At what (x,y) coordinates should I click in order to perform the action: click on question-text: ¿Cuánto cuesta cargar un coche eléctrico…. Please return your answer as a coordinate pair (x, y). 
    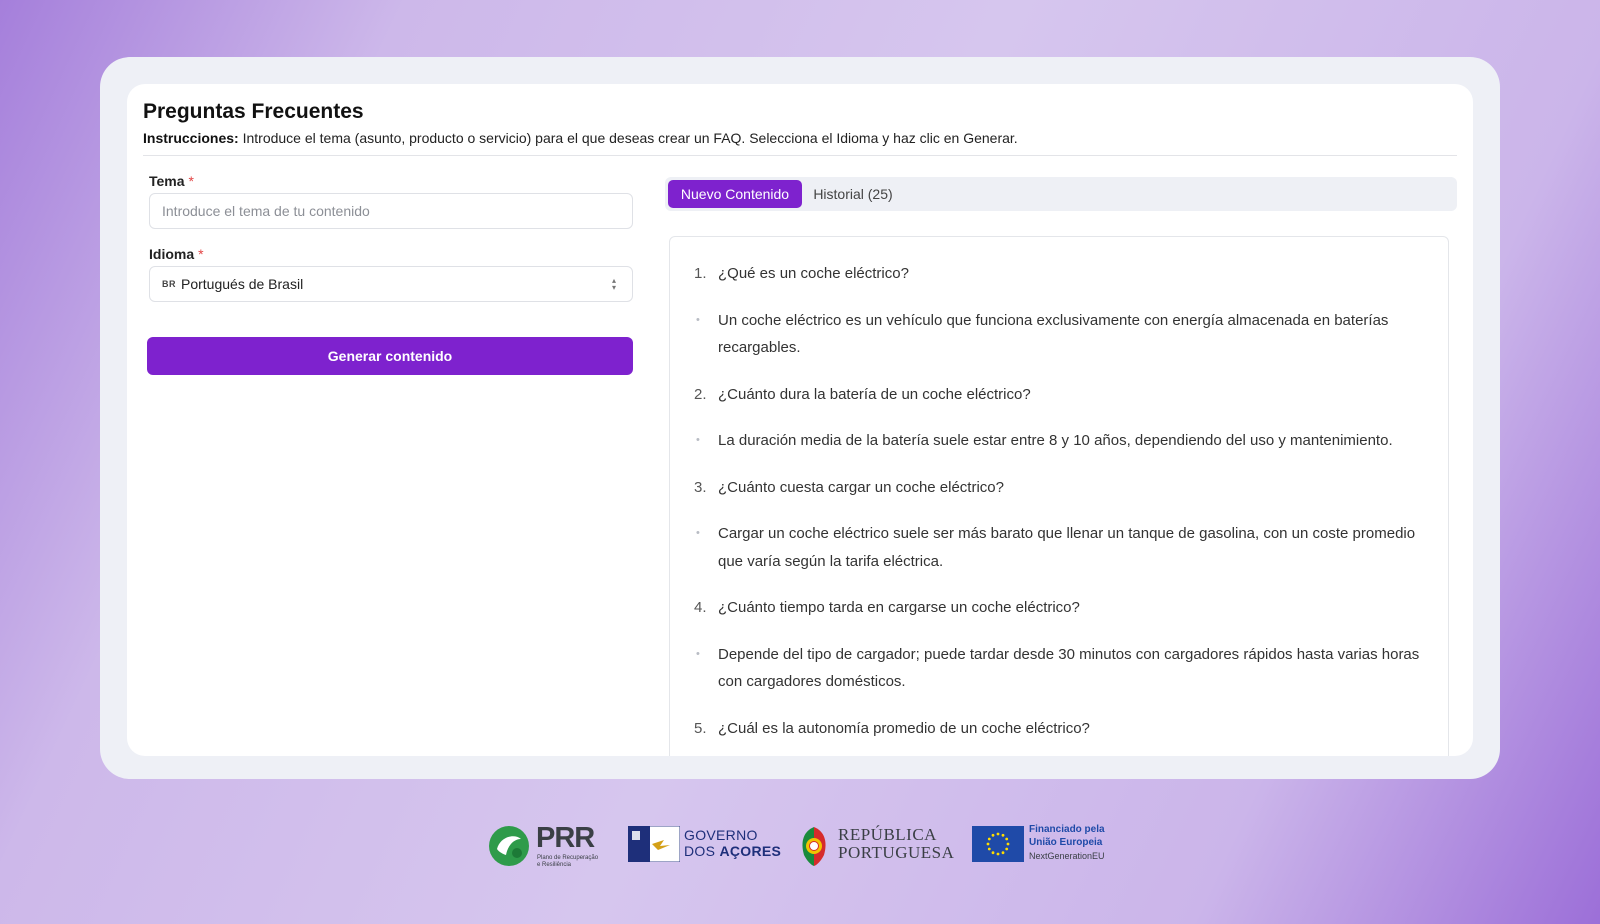
    Looking at the image, I should click on (861, 487).